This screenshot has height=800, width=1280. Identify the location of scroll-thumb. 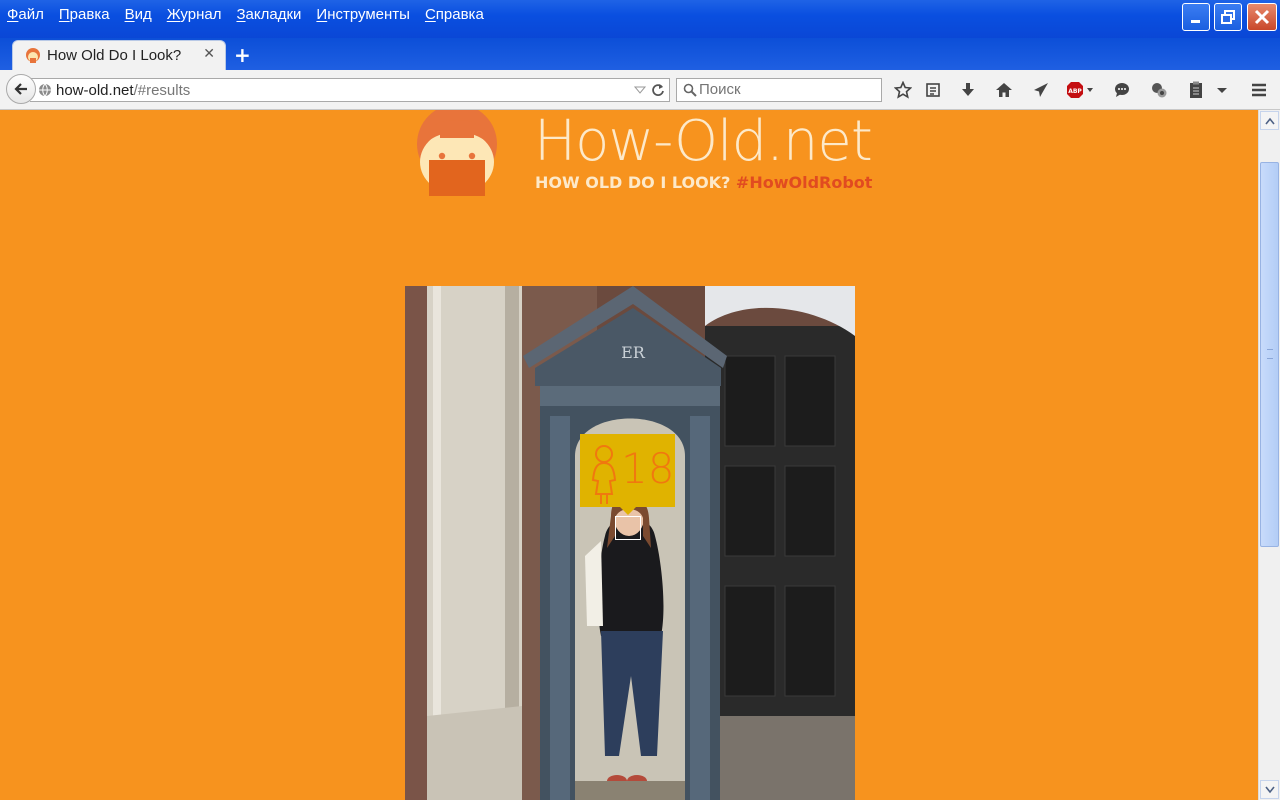
(1269, 354).